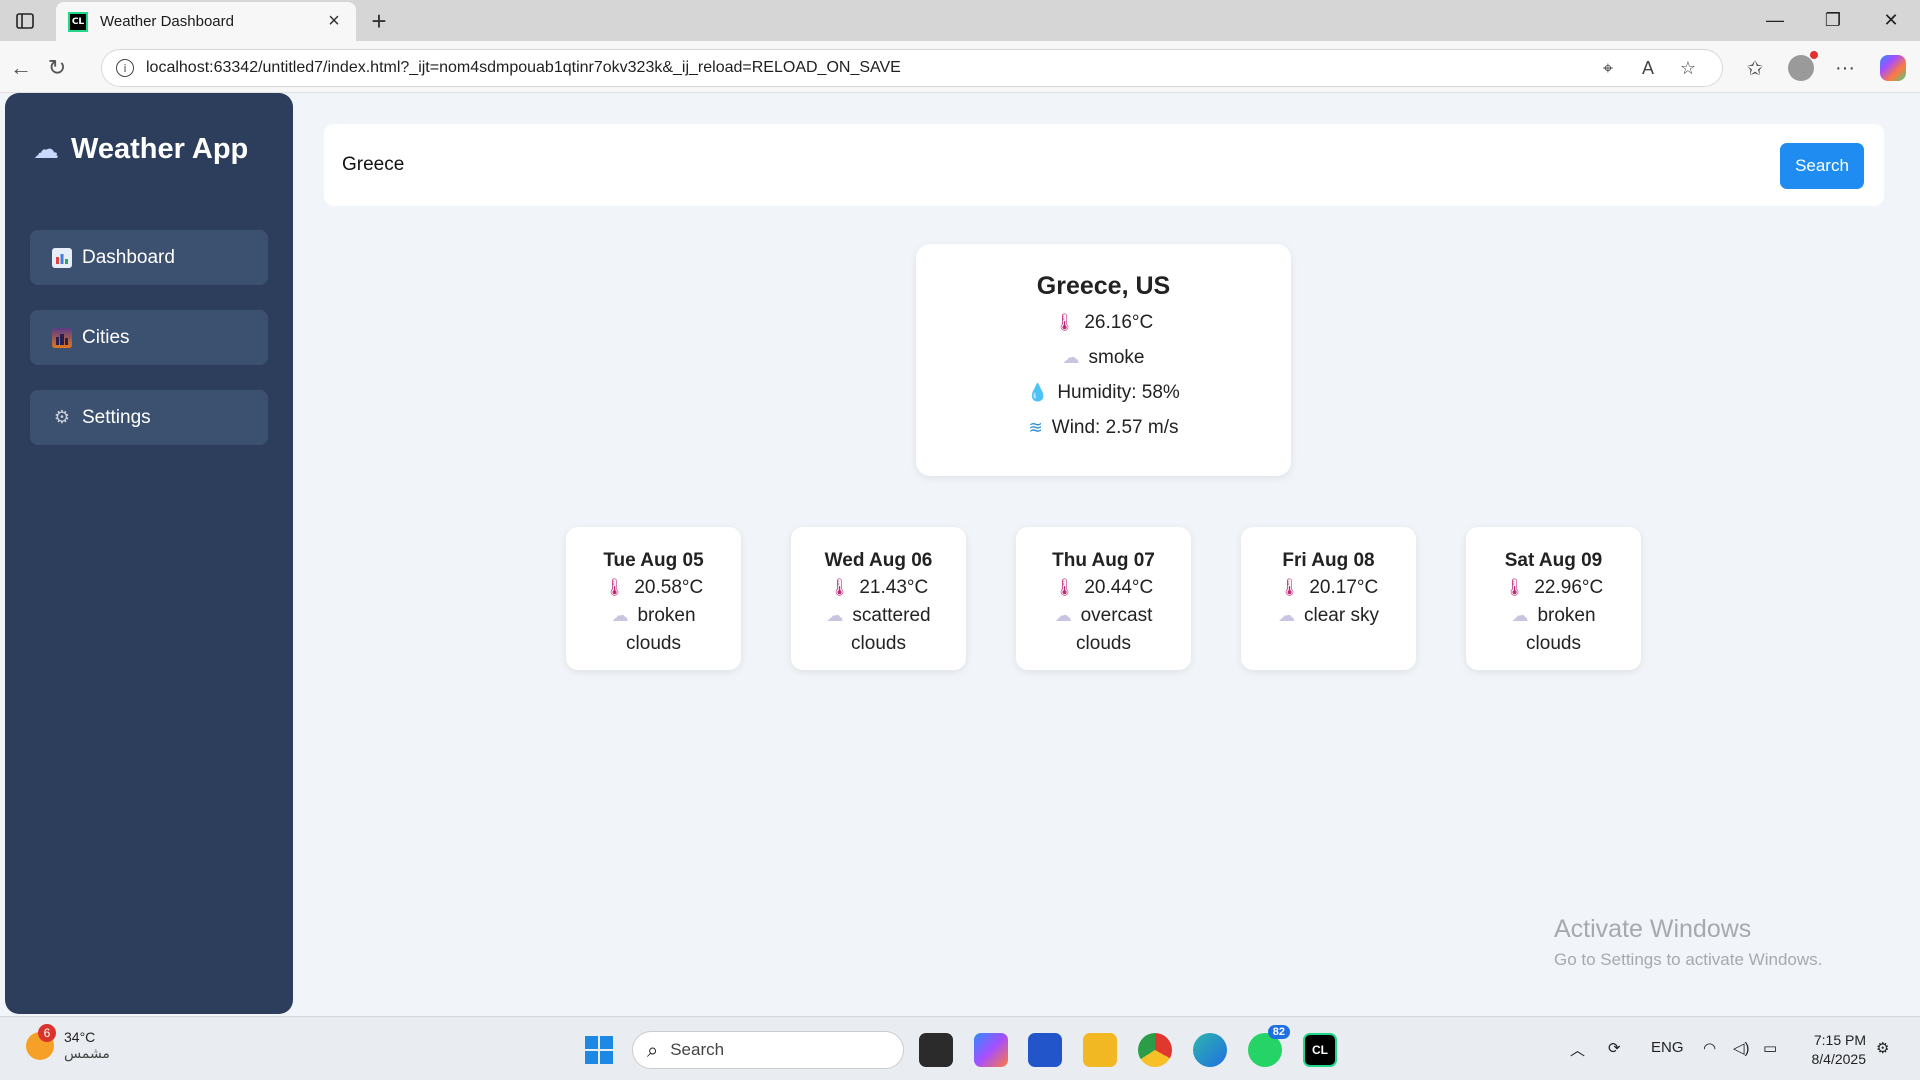 The image size is (1920, 1080). What do you see at coordinates (1119, 322) in the screenshot?
I see `current-temp: 26.16°C` at bounding box center [1119, 322].